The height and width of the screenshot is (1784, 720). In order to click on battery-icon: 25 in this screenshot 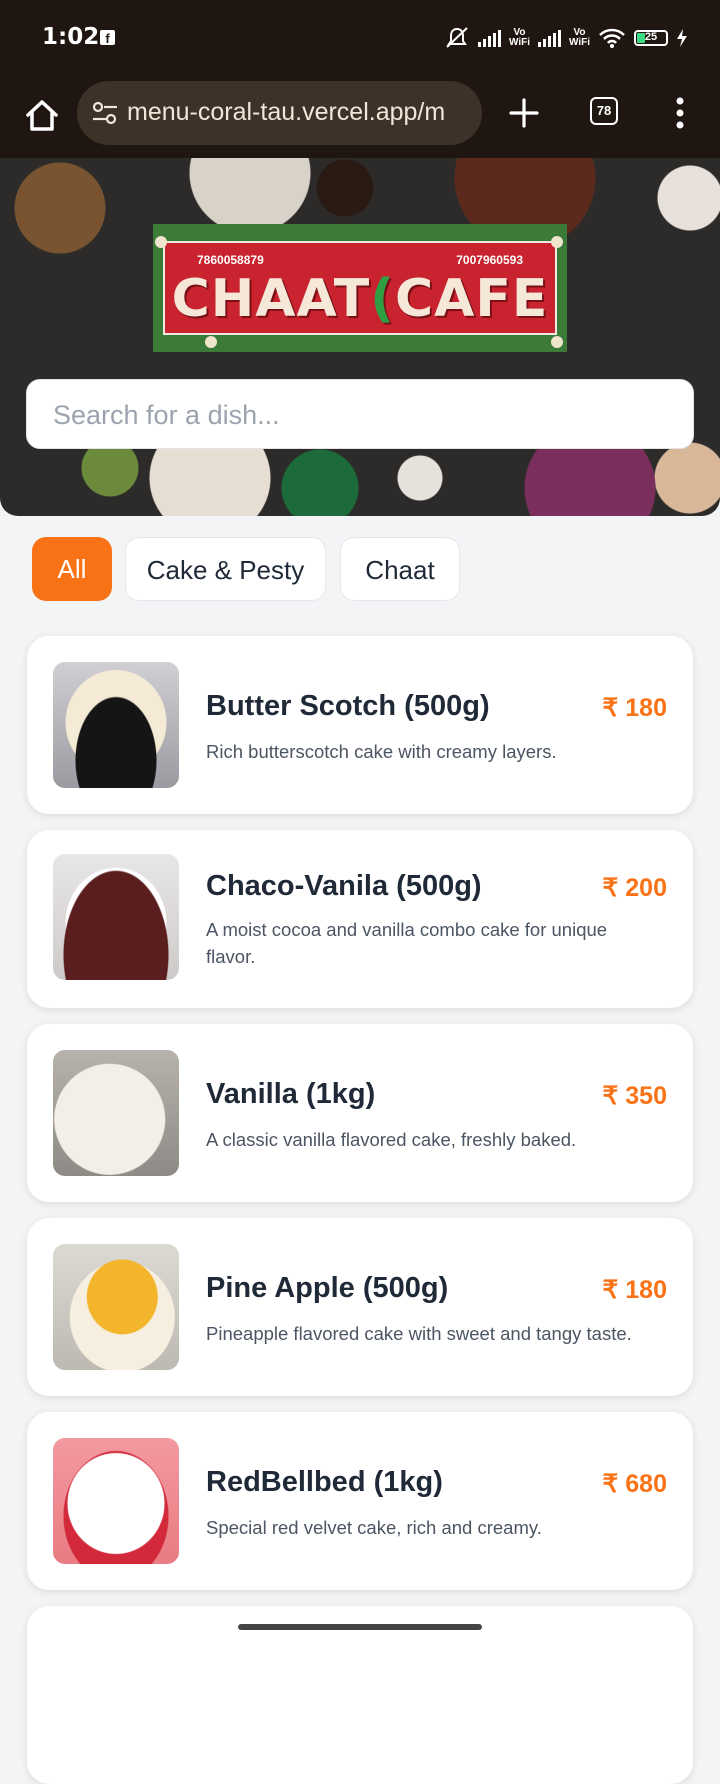, I will do `click(651, 38)`.